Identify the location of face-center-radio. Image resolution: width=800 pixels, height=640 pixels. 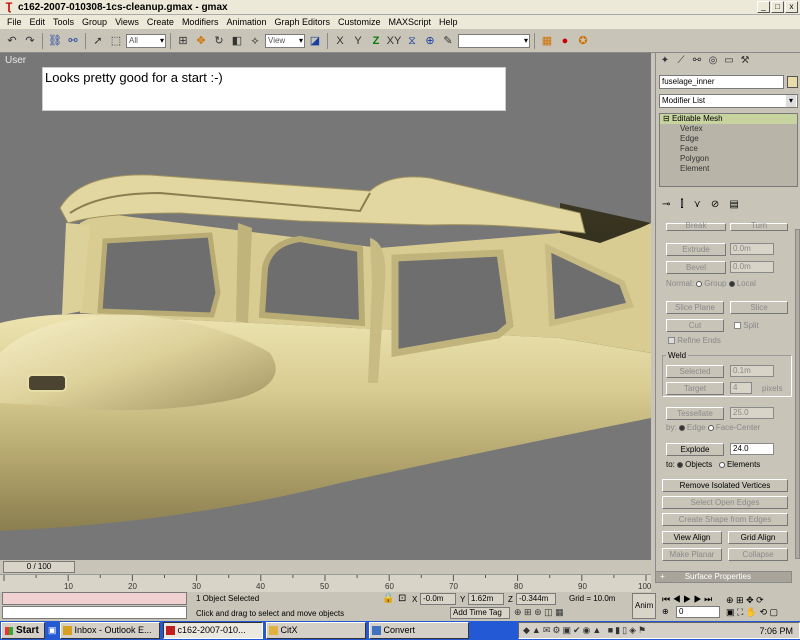
(710, 427).